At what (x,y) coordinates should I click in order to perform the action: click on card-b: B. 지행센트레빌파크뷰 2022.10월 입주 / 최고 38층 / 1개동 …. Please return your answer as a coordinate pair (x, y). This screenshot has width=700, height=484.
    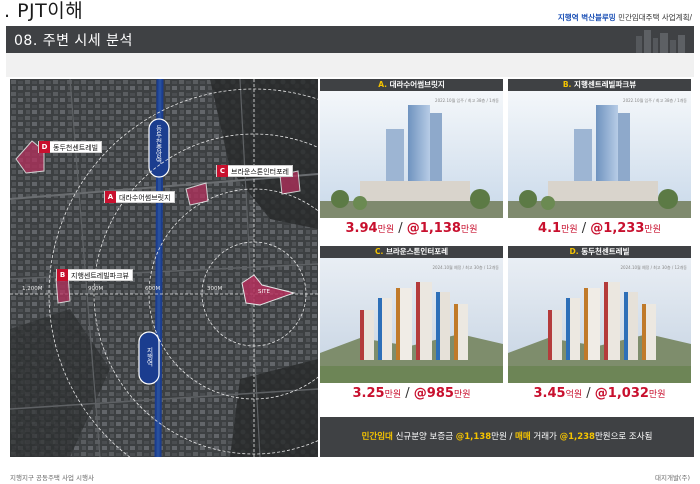
    Looking at the image, I should click on (599, 159).